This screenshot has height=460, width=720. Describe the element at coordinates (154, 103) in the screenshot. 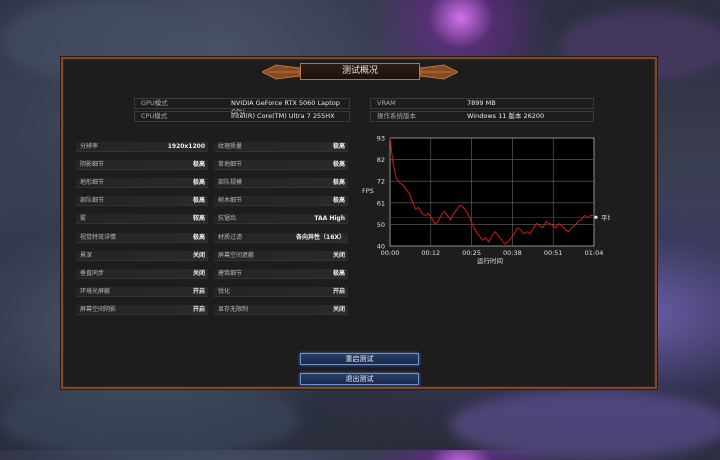

I see `gpu-label: GPU模式` at that location.